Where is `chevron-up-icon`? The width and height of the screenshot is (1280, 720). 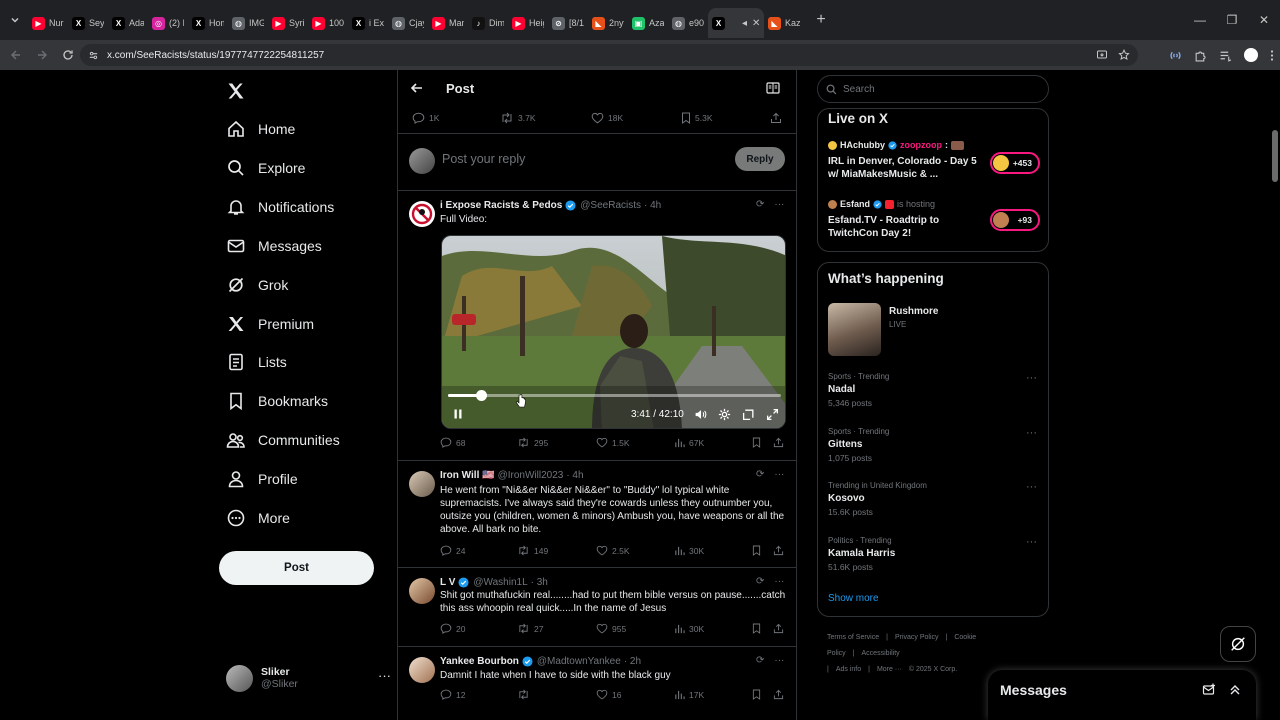 chevron-up-icon is located at coordinates (1235, 690).